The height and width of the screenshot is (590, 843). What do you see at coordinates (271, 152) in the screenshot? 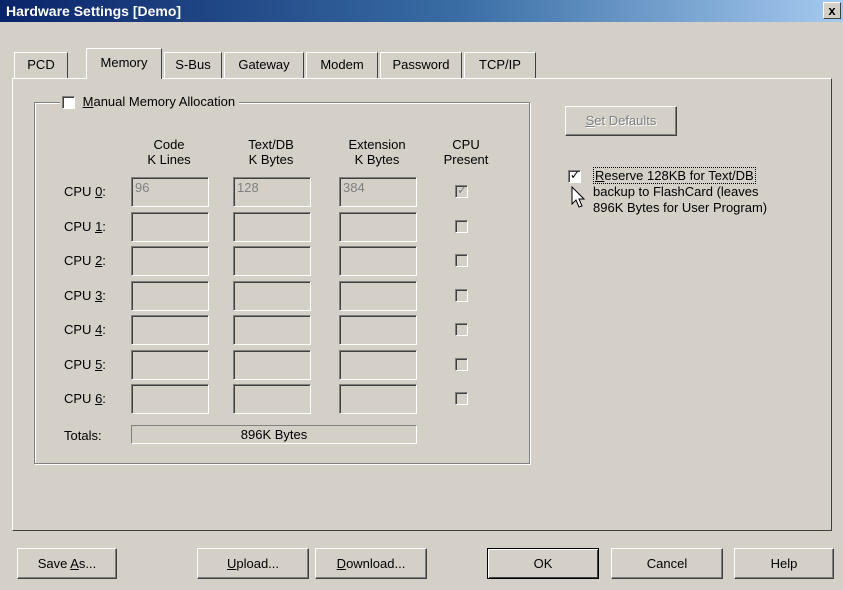
I see `col-header-textdb: Text/DB K Bytes` at bounding box center [271, 152].